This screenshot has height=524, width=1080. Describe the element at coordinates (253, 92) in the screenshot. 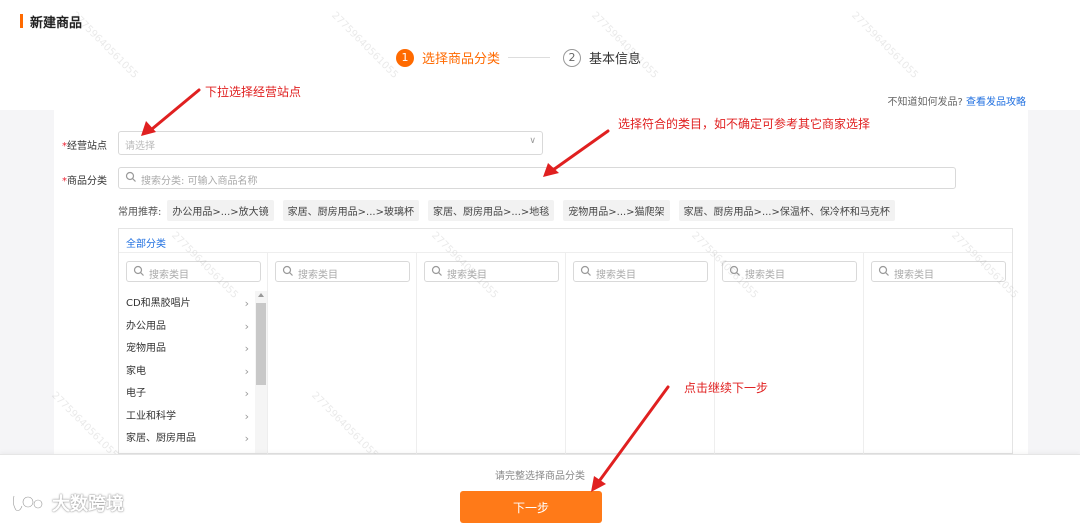

I see `annotation-site: 下拉选择经营站点` at that location.